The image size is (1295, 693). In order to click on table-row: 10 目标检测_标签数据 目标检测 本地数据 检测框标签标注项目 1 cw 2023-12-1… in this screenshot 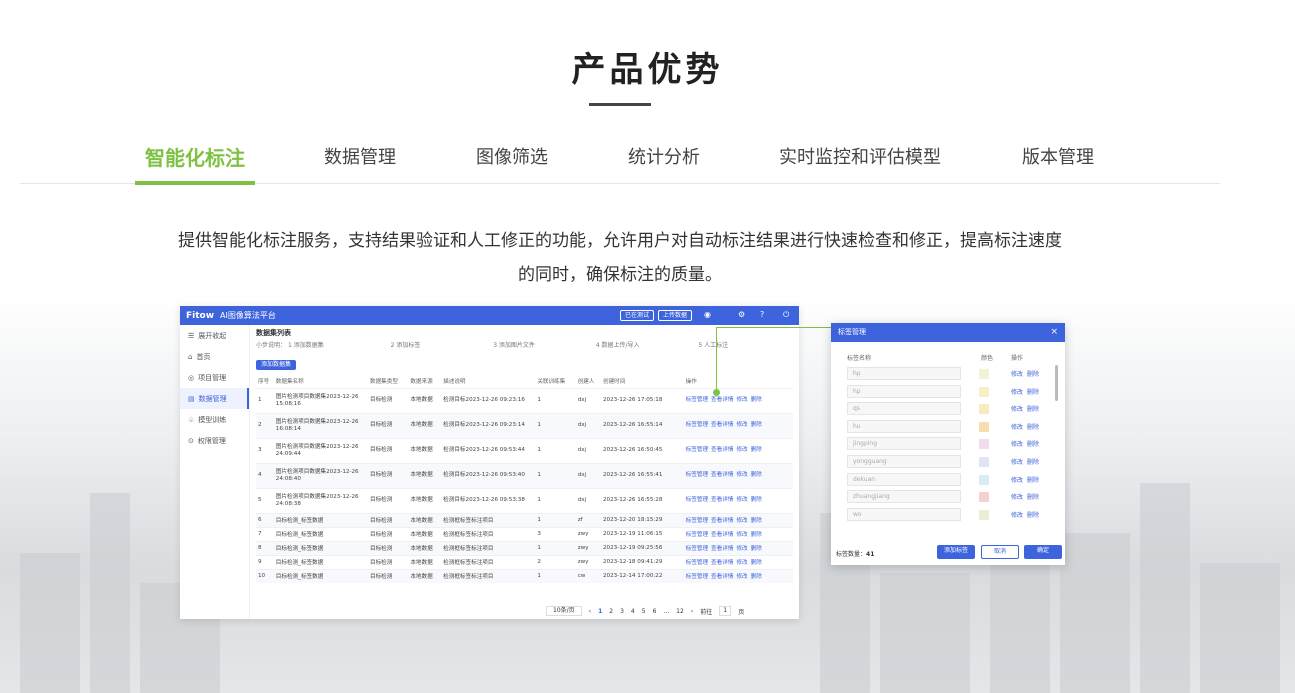, I will do `click(524, 575)`.